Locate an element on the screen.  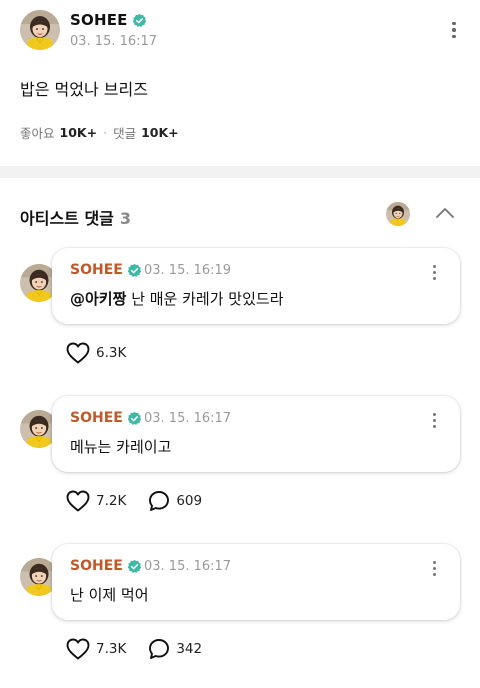
post-header: SOHEE 03. 15. 16:17 is located at coordinates (240, 30).